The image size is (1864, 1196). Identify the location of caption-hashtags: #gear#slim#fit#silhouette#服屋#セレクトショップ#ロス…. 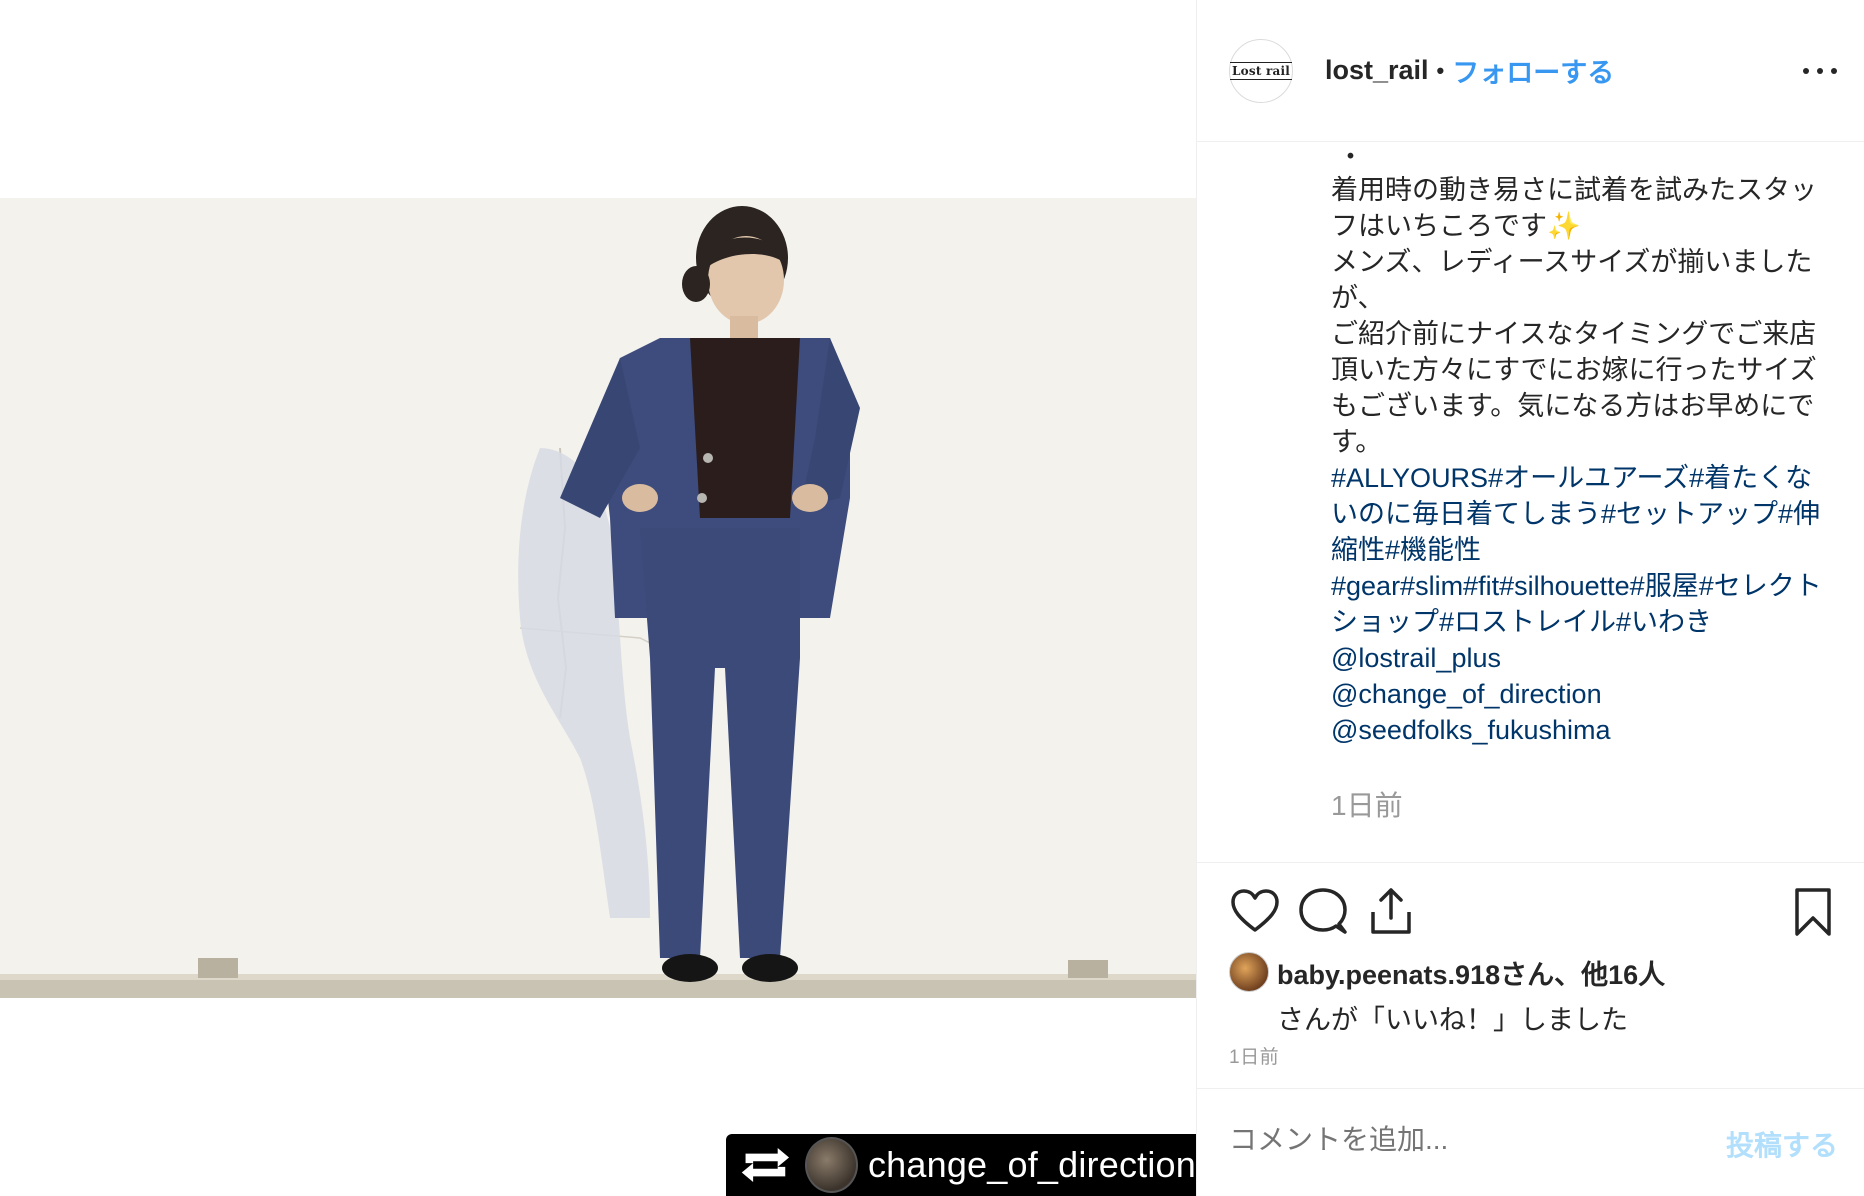
(1581, 604).